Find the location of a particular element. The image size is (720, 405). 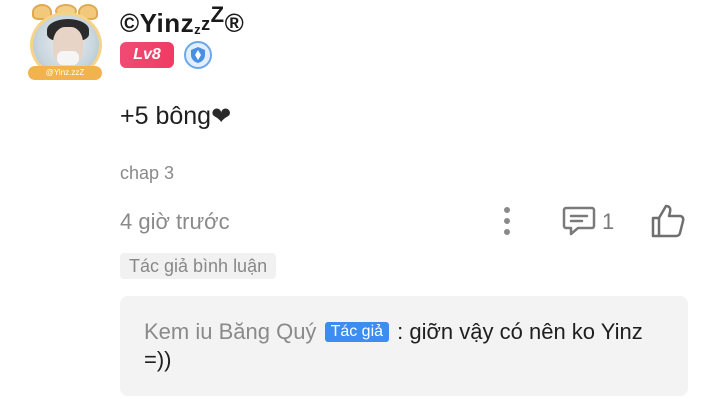

avatar-tag: @Yinz.zzZ is located at coordinates (65, 73).